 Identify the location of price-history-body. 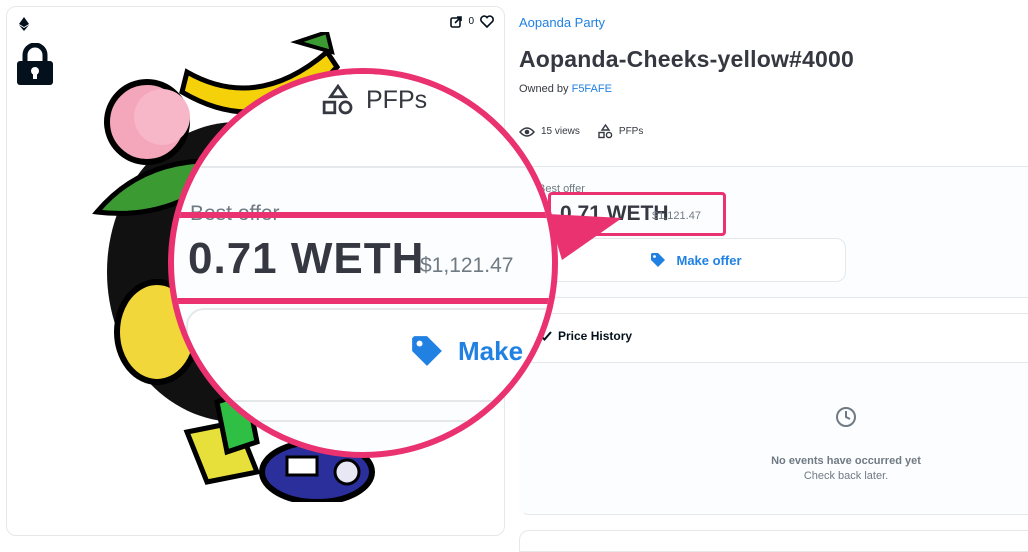
(773, 438).